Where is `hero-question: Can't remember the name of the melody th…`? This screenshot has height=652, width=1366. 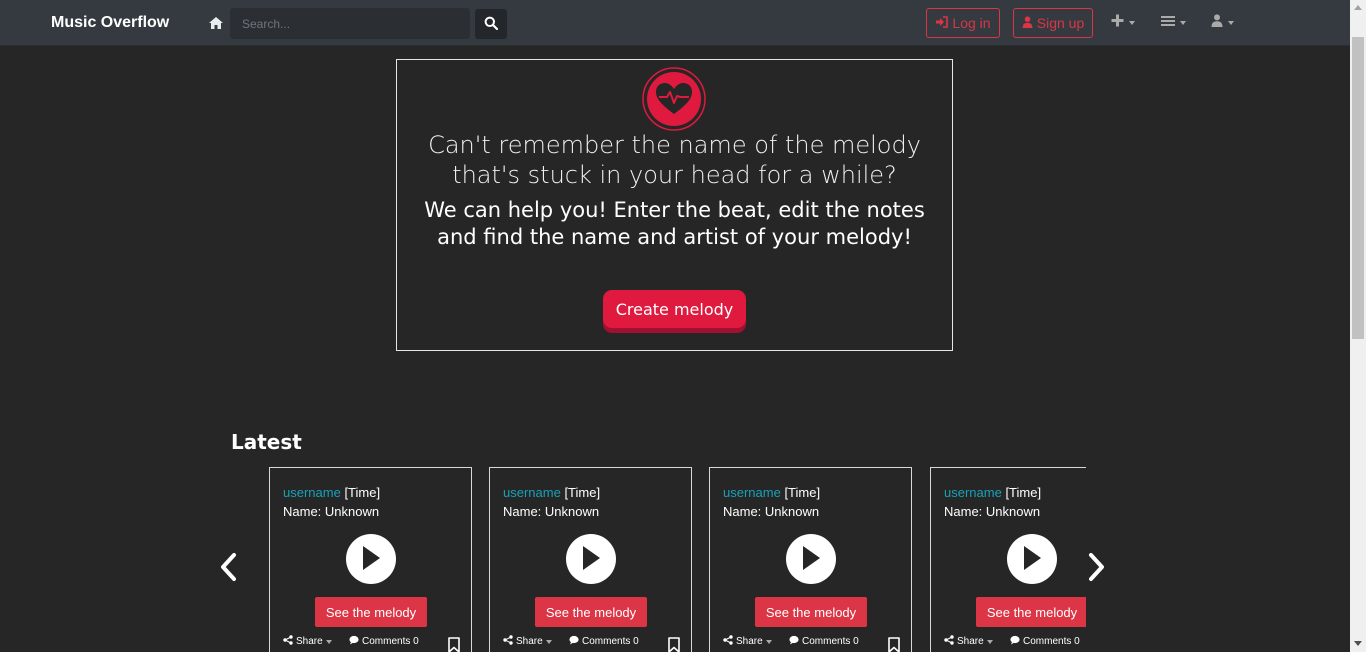 hero-question: Can't remember the name of the melody th… is located at coordinates (674, 160).